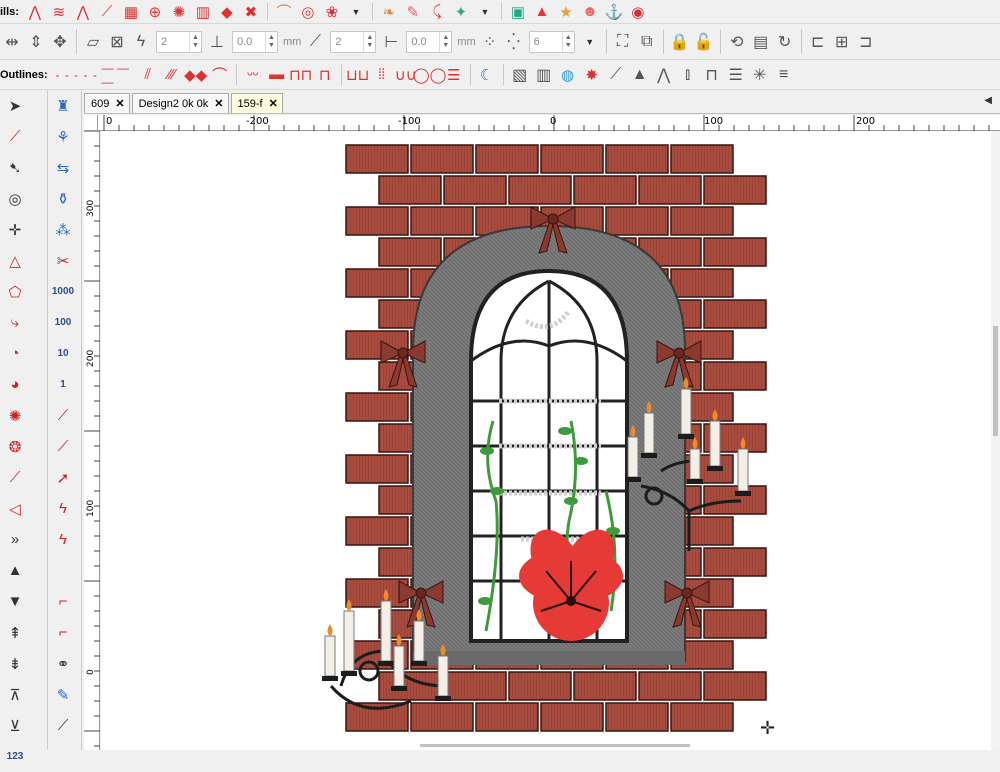 This screenshot has height=772, width=1000. I want to click on node-1-icon: ⌐, so click(63, 601).